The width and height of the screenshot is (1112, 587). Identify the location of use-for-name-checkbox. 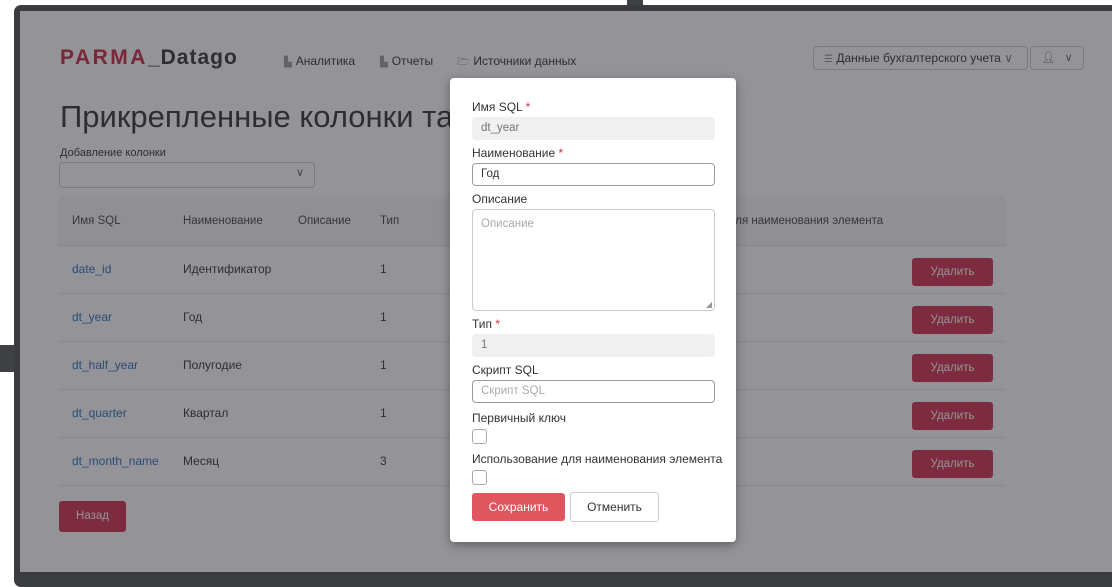
(479, 477).